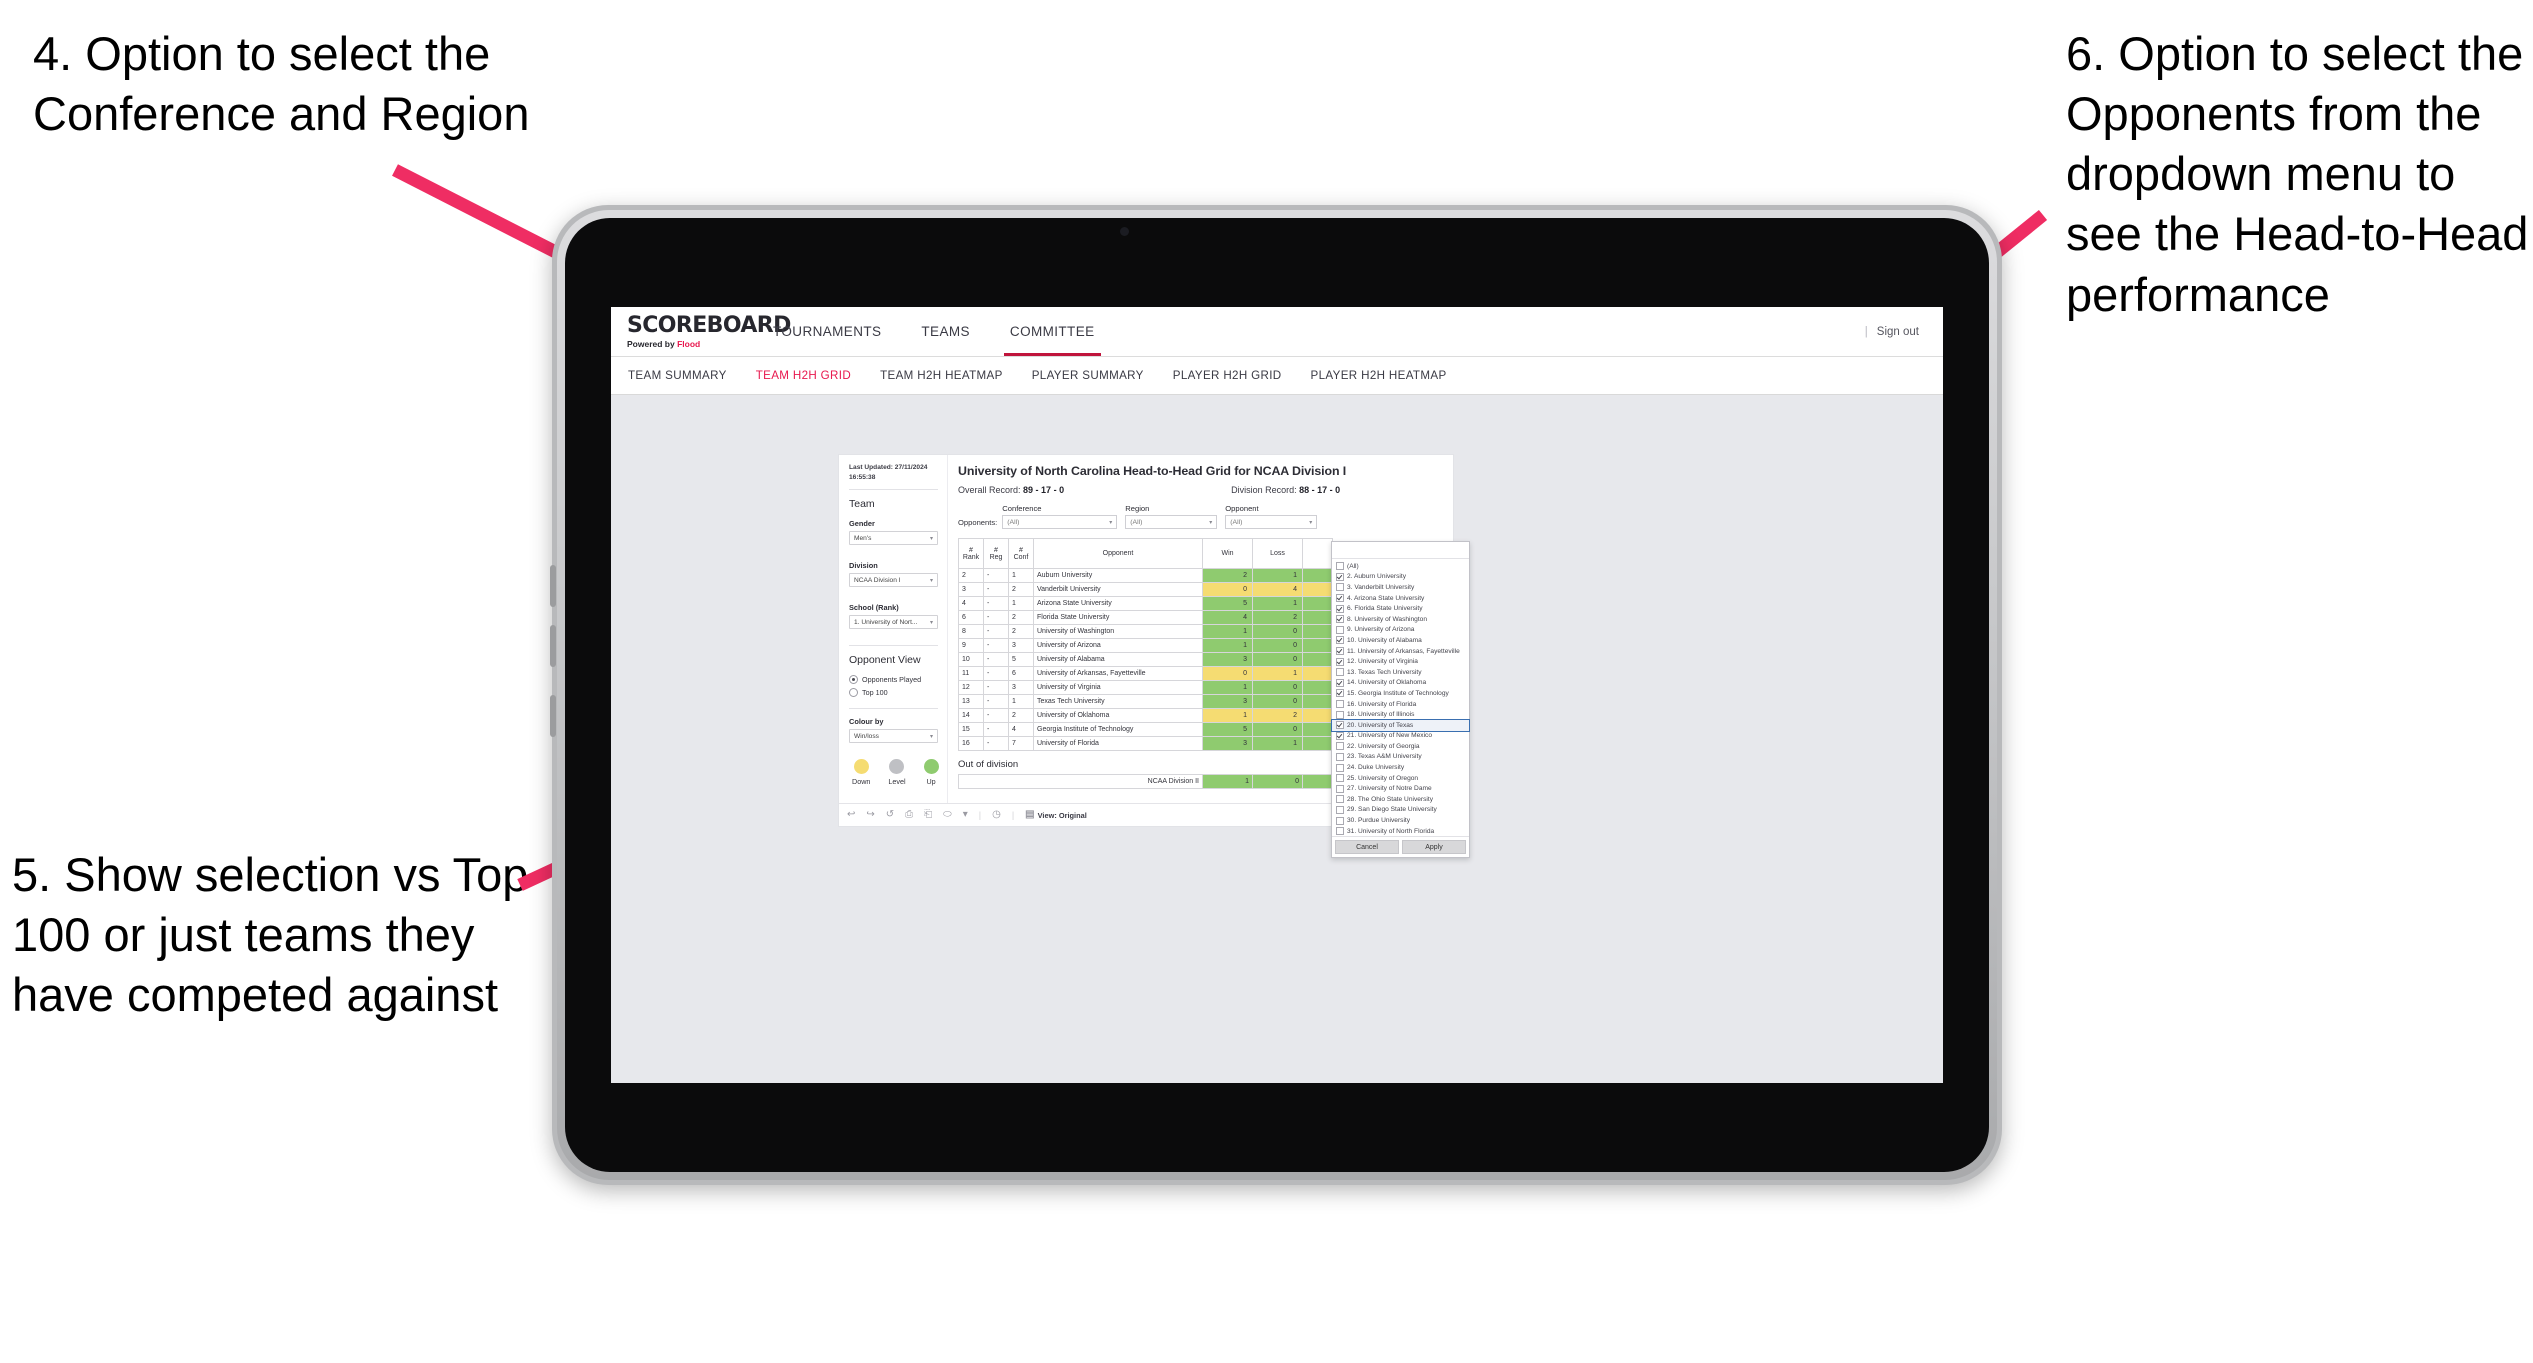  What do you see at coordinates (1145, 631) in the screenshot?
I see `table-row: 8-2 University of Washington 1 0` at bounding box center [1145, 631].